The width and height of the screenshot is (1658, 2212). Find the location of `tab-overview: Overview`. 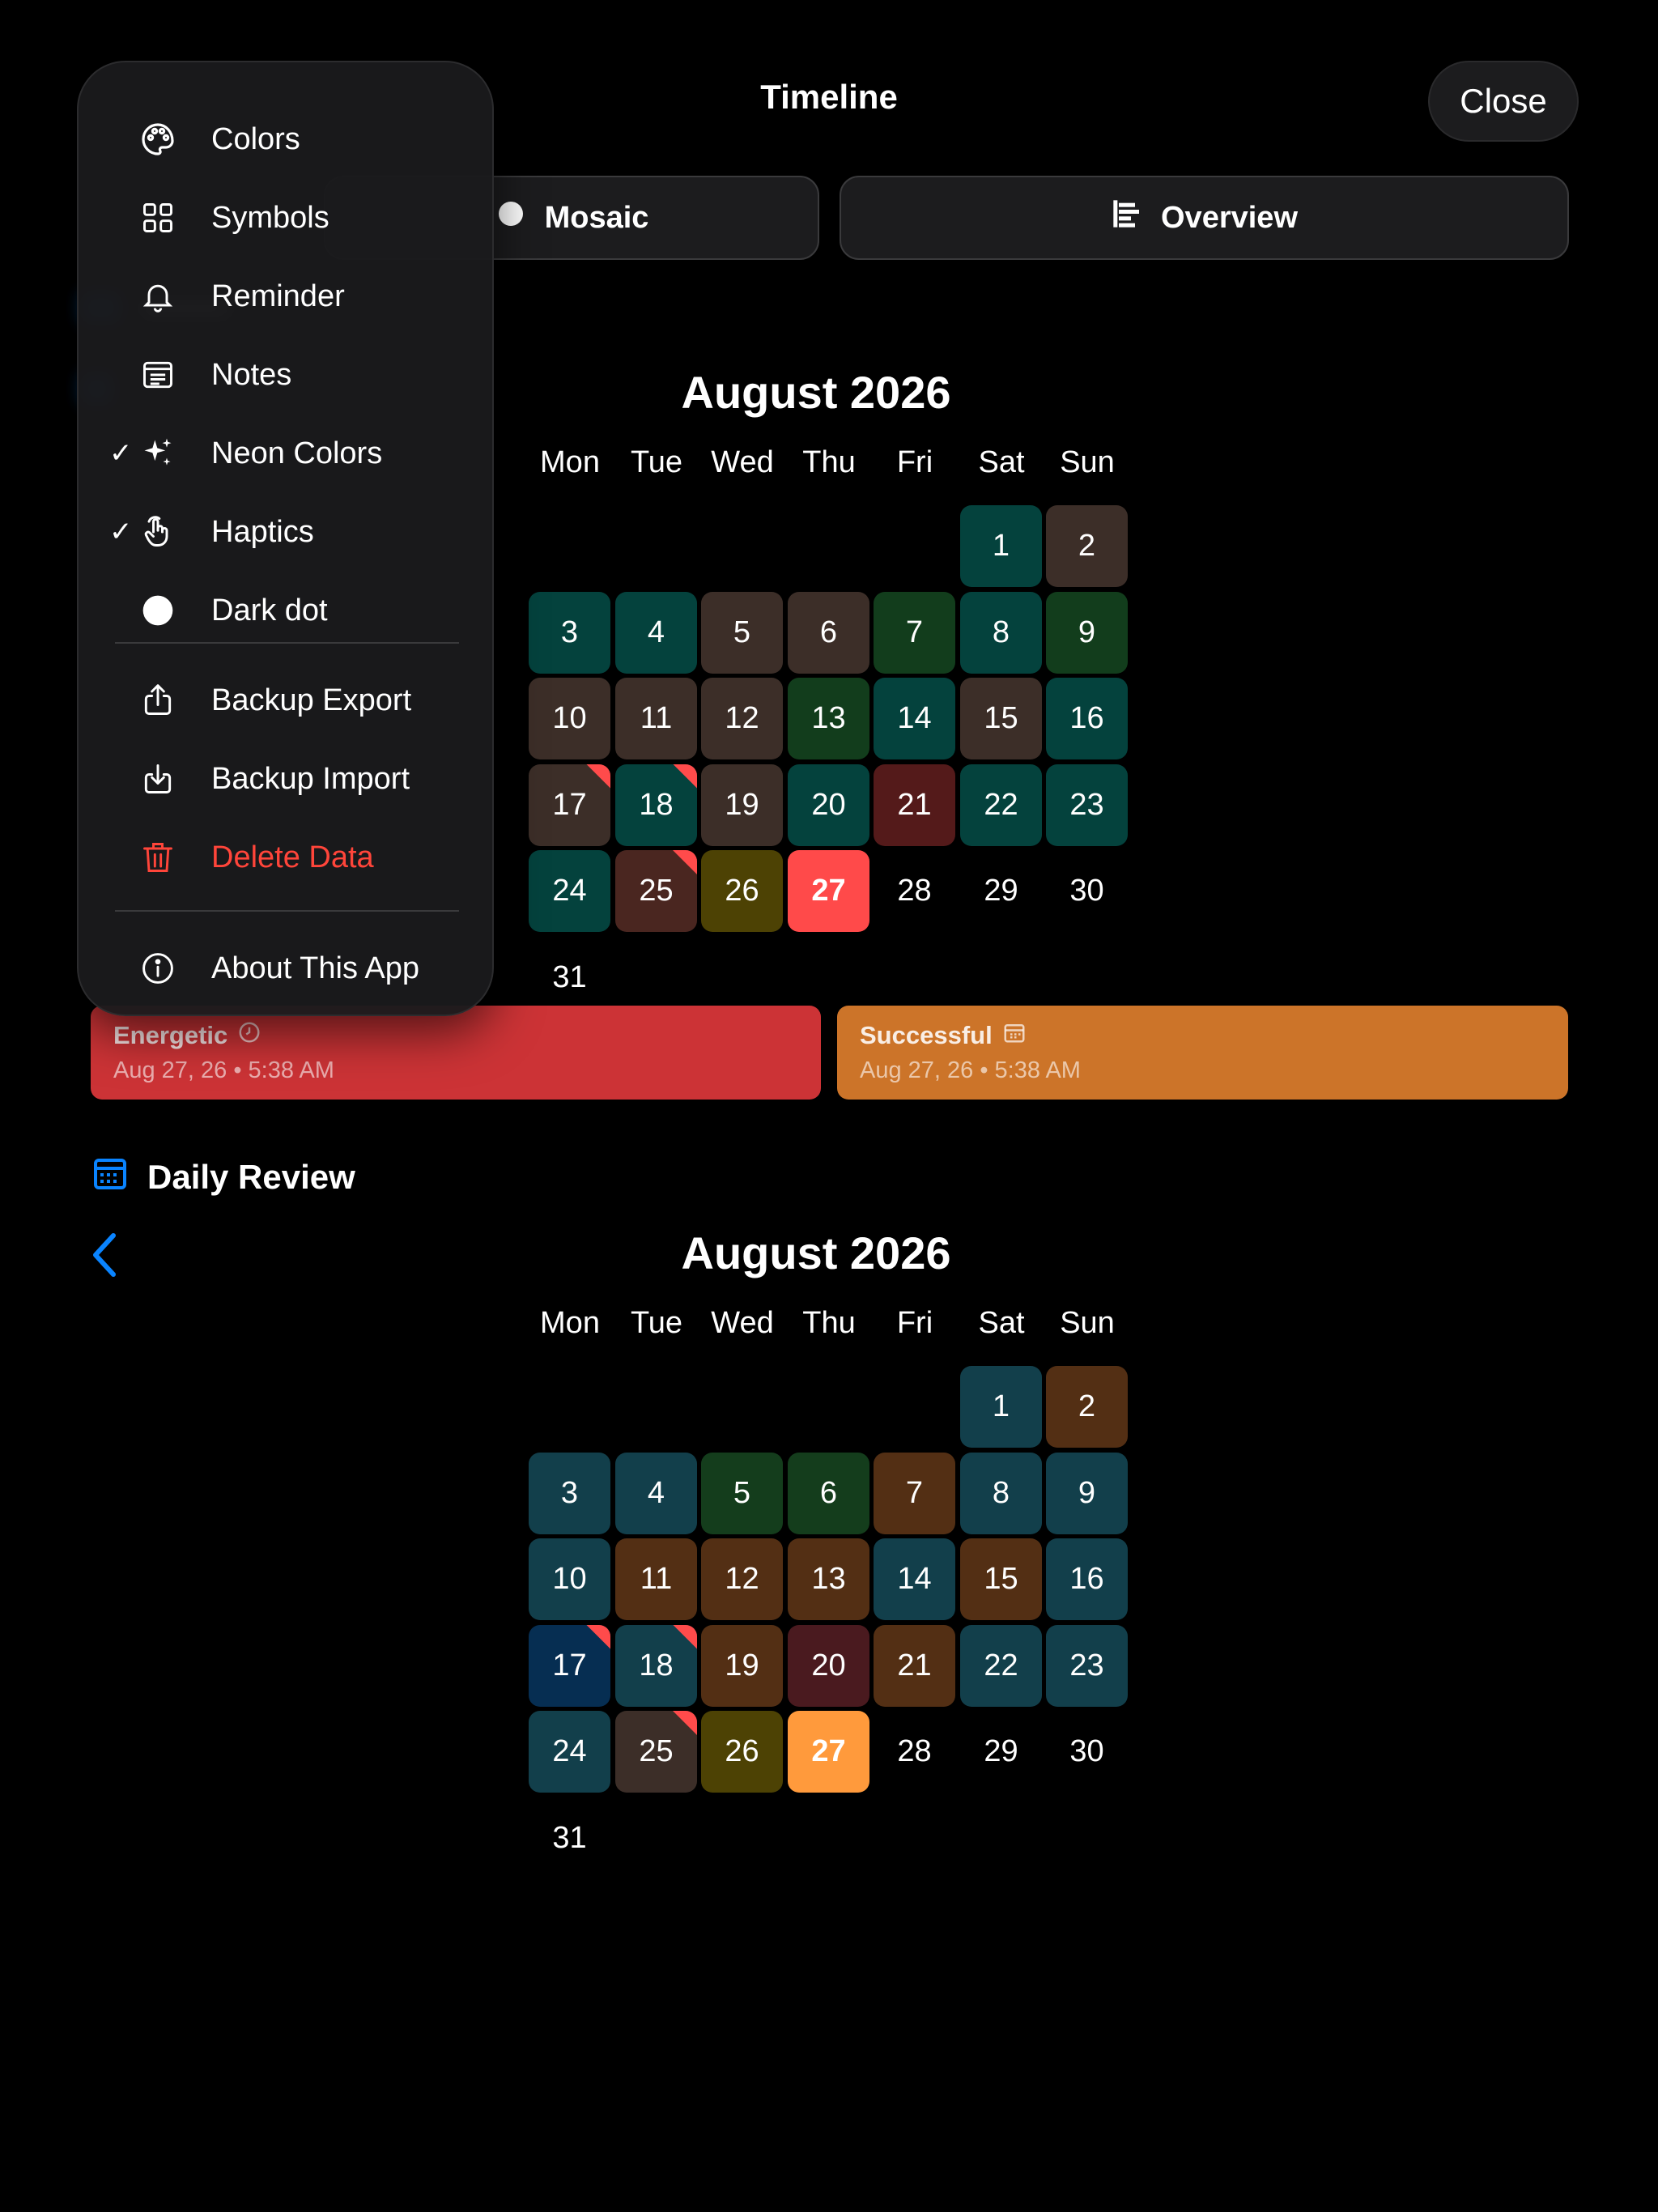

tab-overview: Overview is located at coordinates (1204, 218).